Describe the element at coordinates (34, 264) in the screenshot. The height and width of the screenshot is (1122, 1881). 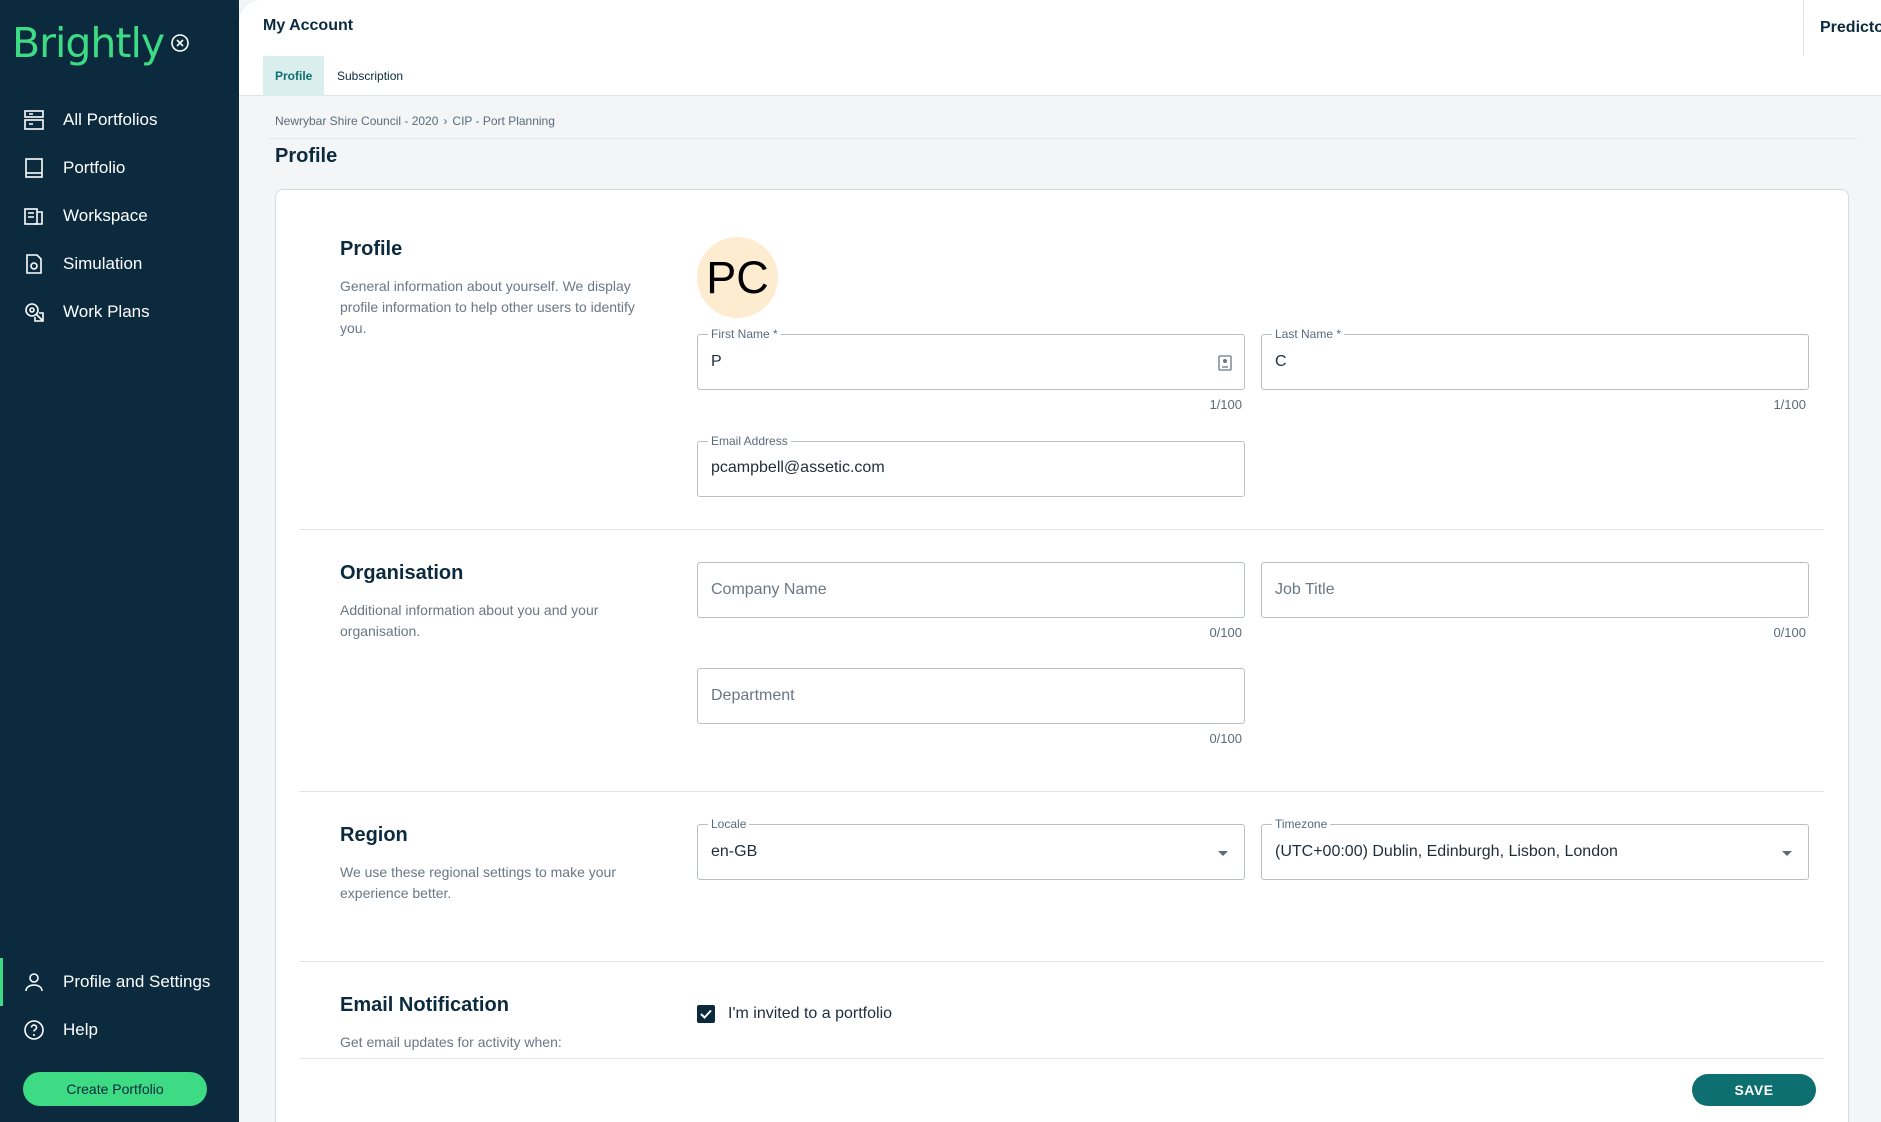
I see `simulation-icon` at that location.